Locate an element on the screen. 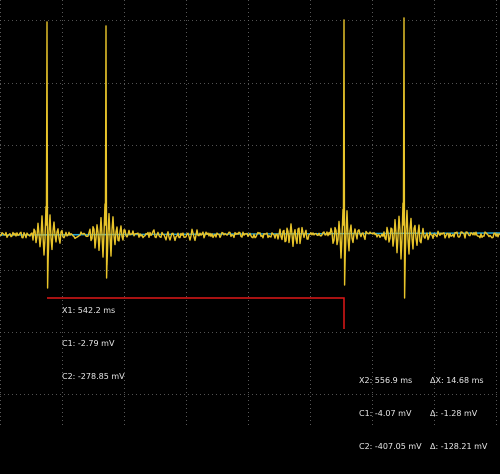  cursor1-x-value: X1: 542.2 ms is located at coordinates (89, 310).